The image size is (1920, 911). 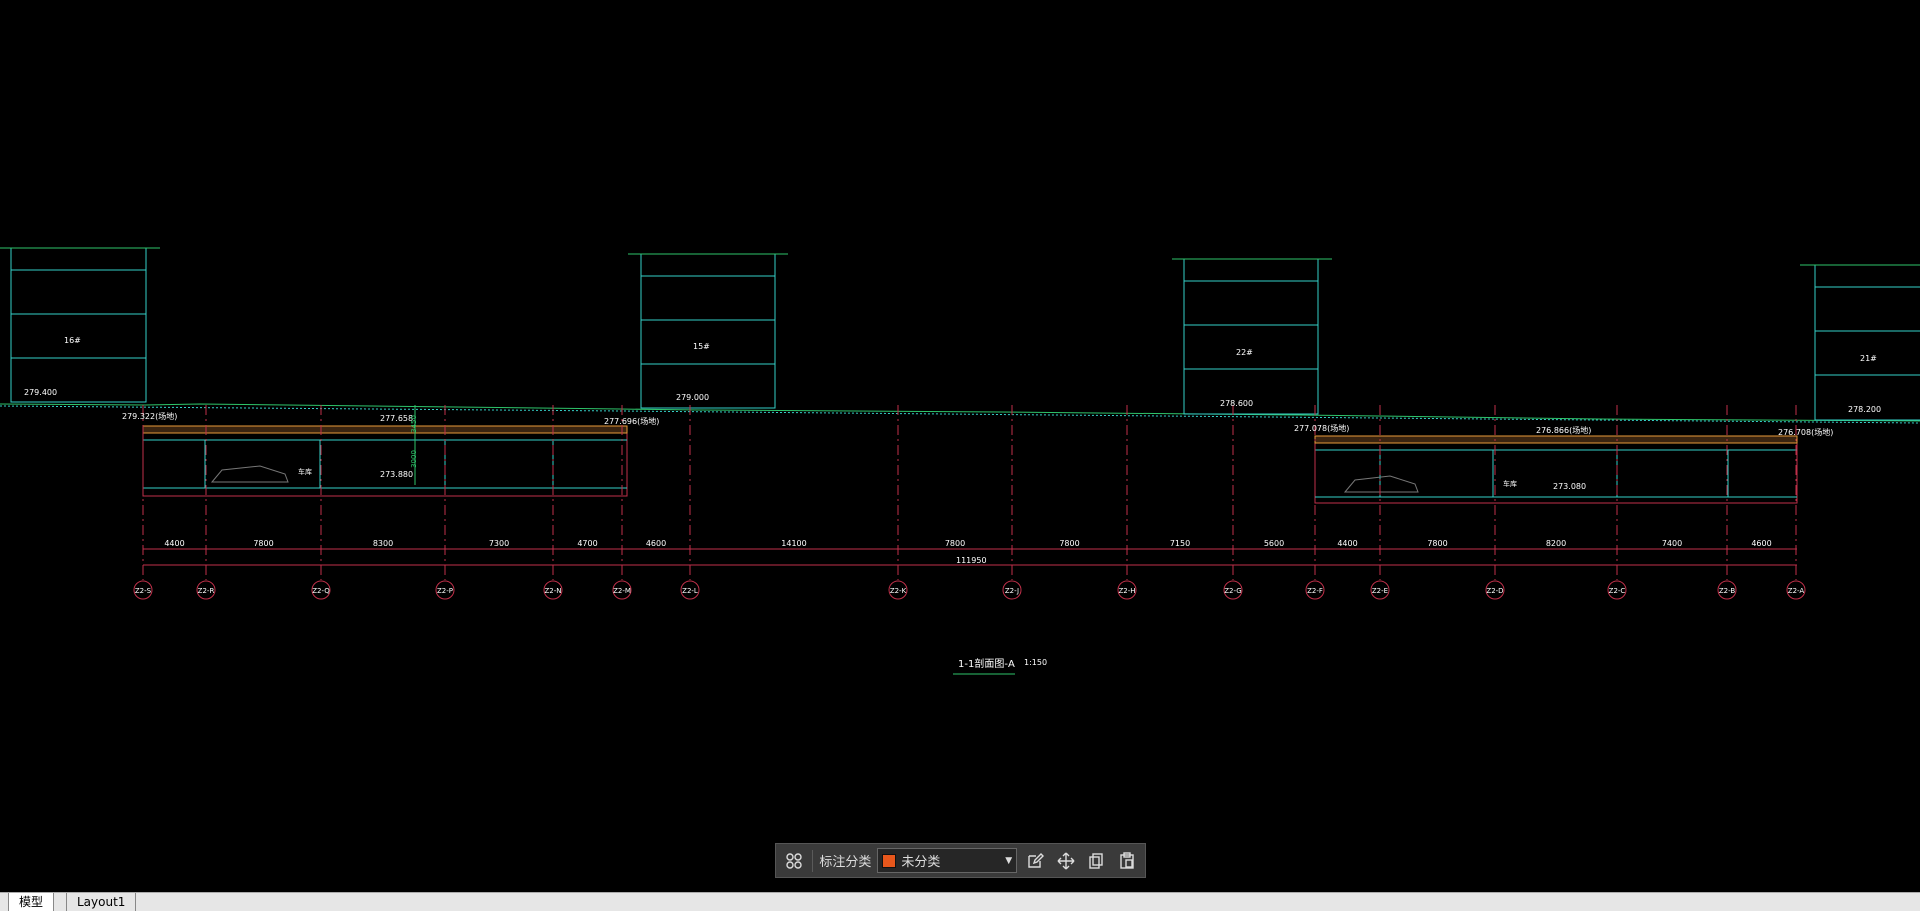 What do you see at coordinates (383, 543) in the screenshot?
I see `span-label: 8300` at bounding box center [383, 543].